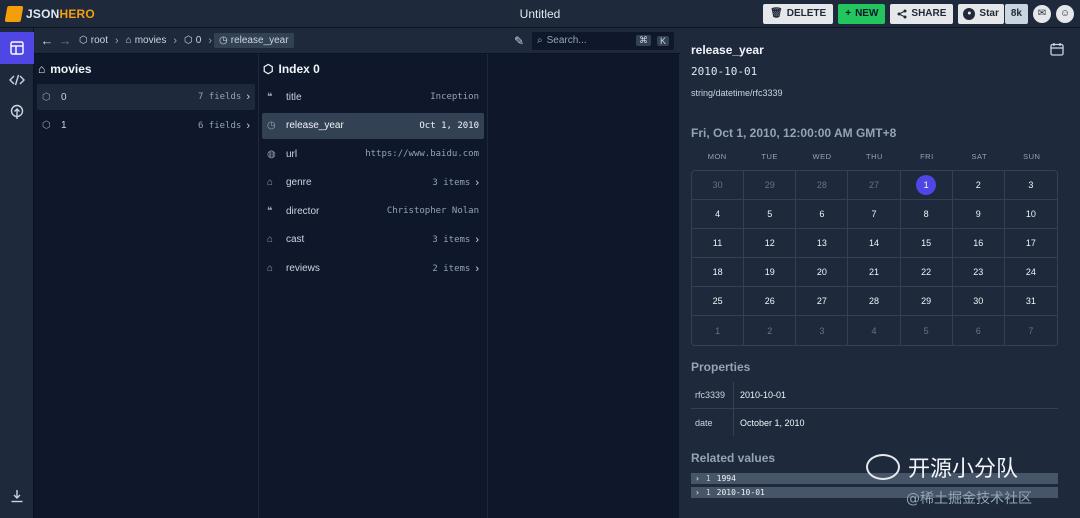 This screenshot has height=518, width=1080. Describe the element at coordinates (737, 93) in the screenshot. I see `panel-type: string/datetime/rfc3339` at that location.